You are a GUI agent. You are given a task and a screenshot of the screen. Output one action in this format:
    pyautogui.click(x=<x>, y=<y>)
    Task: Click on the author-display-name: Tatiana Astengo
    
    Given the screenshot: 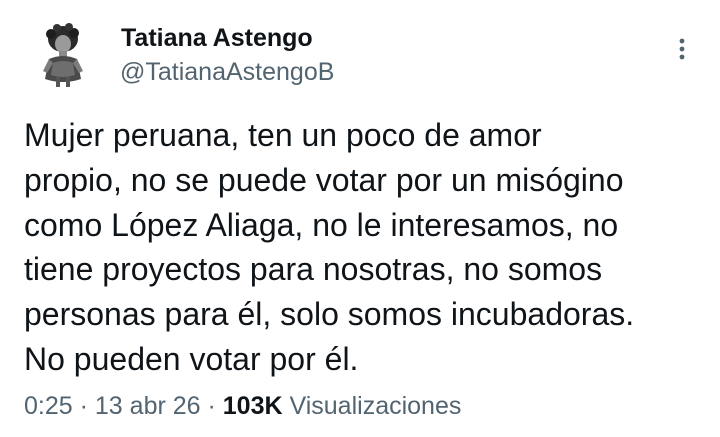 What is the action you would take?
    pyautogui.click(x=217, y=38)
    